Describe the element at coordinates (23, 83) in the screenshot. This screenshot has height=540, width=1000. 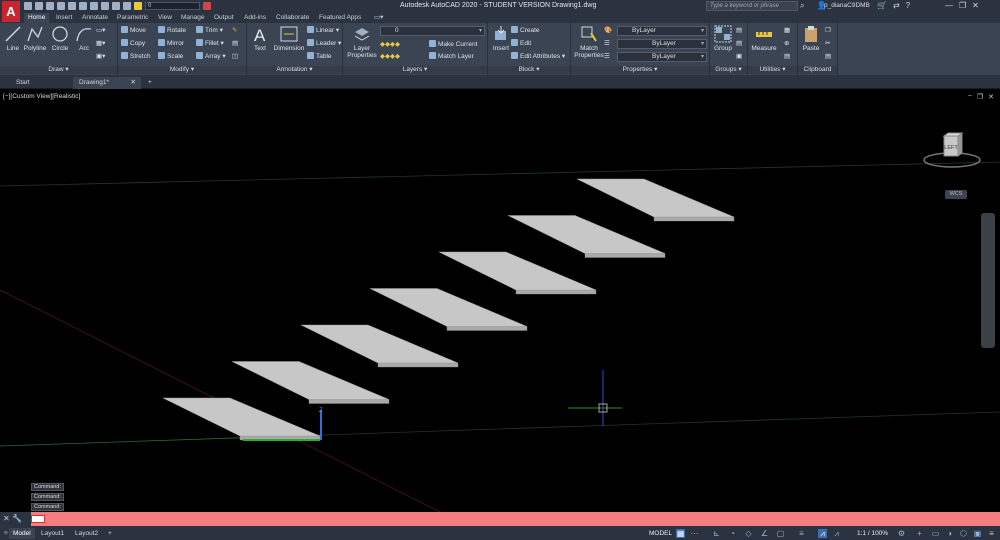
I see `file-tab-start: Start` at that location.